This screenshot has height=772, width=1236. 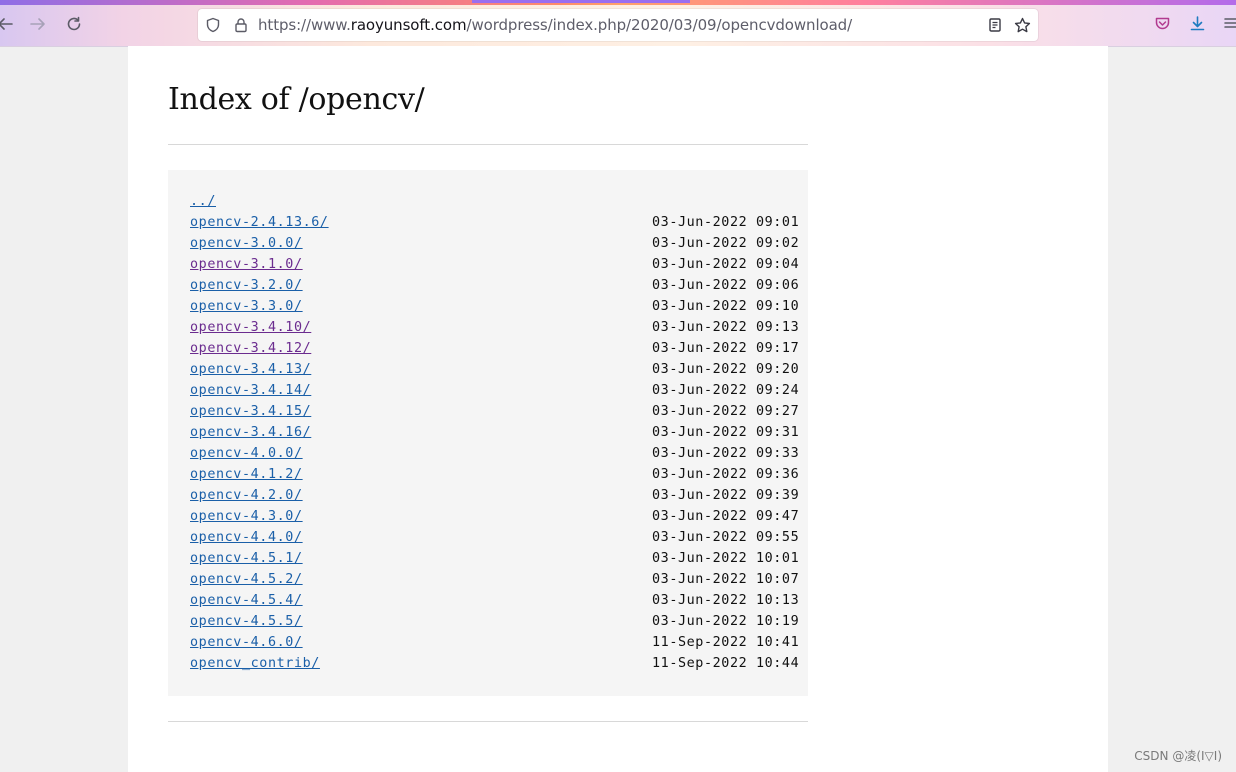 What do you see at coordinates (1022, 25) in the screenshot?
I see `bookmark-star-icon` at bounding box center [1022, 25].